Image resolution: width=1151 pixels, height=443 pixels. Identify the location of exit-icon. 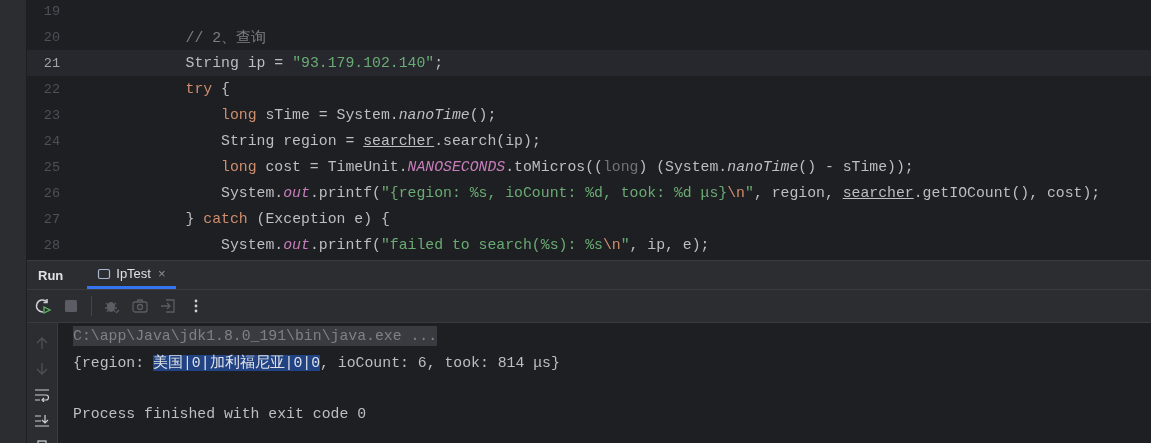
(168, 306).